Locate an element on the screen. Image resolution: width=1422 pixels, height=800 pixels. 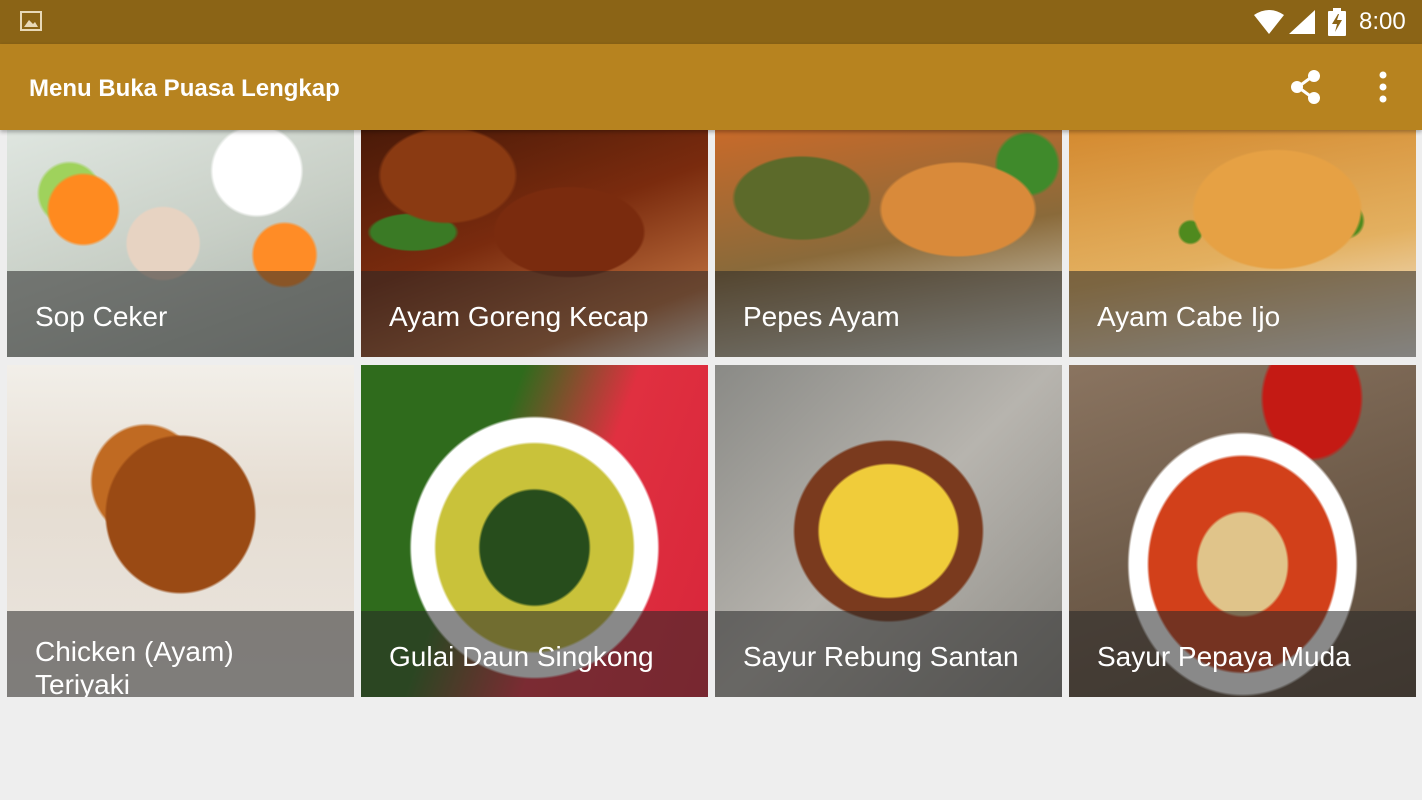
menu-tile-title: Ayam Cabe Ijo is located at coordinates (1189, 316).